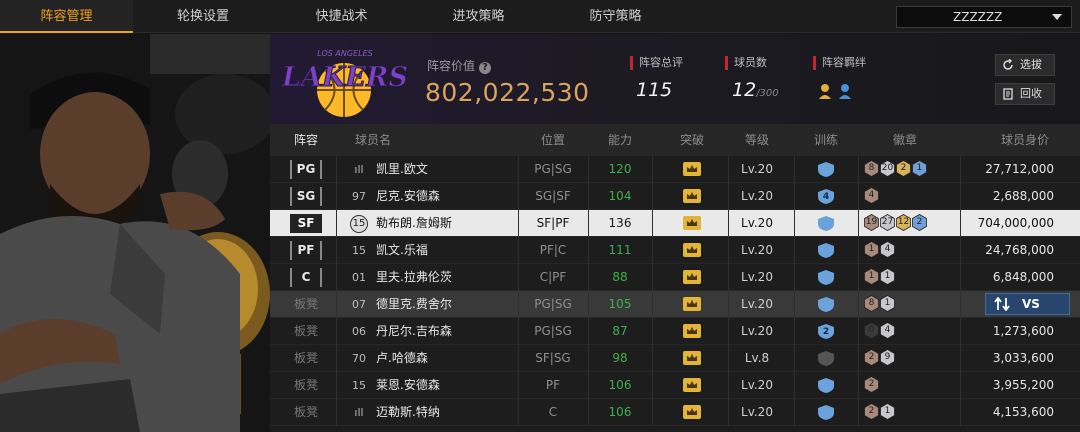  Describe the element at coordinates (675, 385) in the screenshot. I see `table-row: 板凳 15 莱恩.安德森 PF 106 Lv.20 2 3,955,200` at that location.